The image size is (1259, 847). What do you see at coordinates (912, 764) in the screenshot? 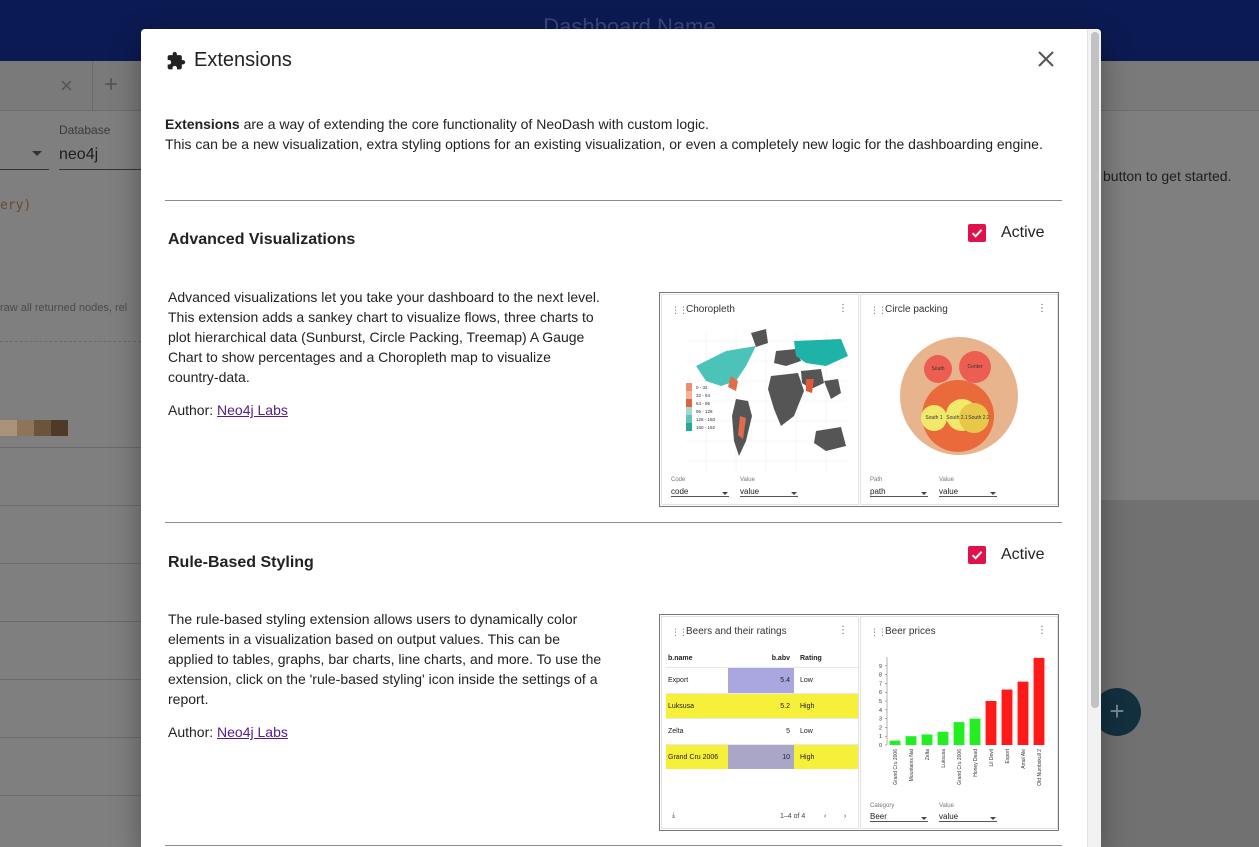
I see `x-tick-label: Mountains Nat` at bounding box center [912, 764].